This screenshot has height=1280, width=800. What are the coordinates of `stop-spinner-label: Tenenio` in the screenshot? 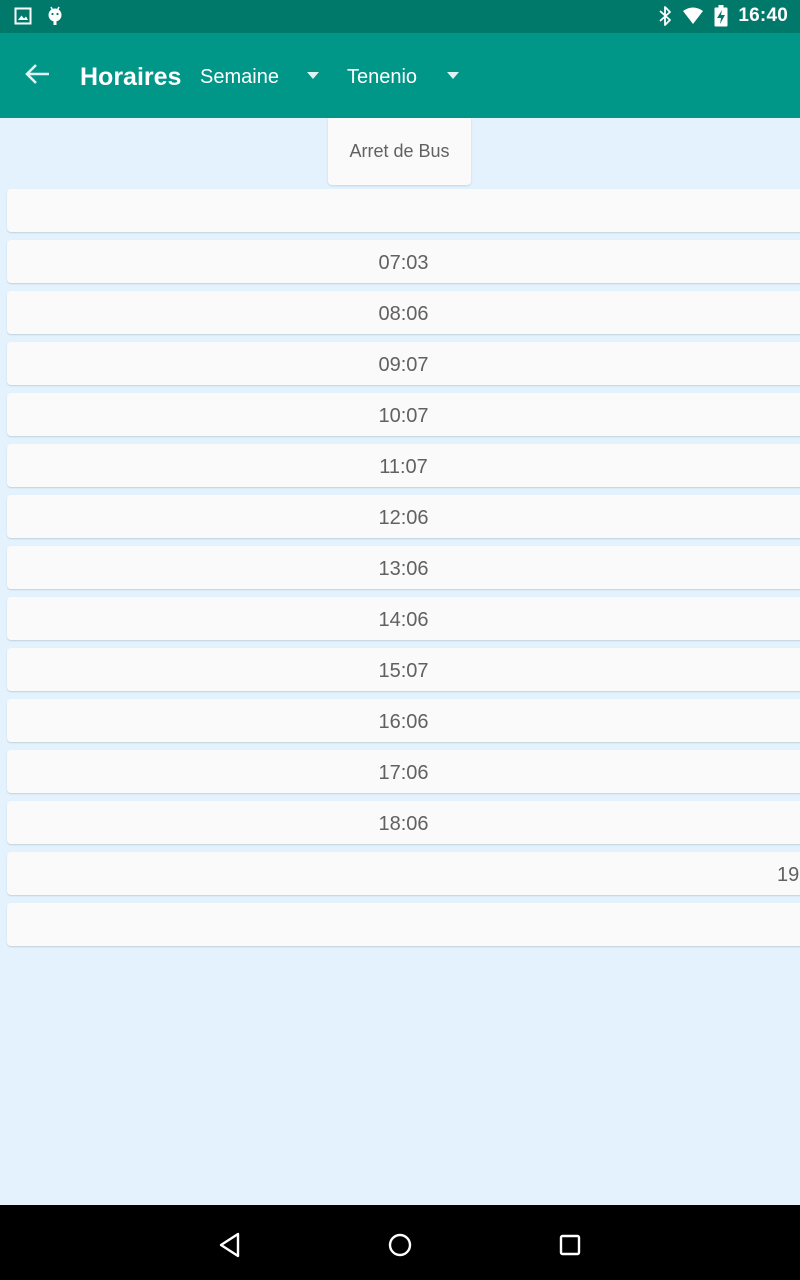 It's located at (382, 77).